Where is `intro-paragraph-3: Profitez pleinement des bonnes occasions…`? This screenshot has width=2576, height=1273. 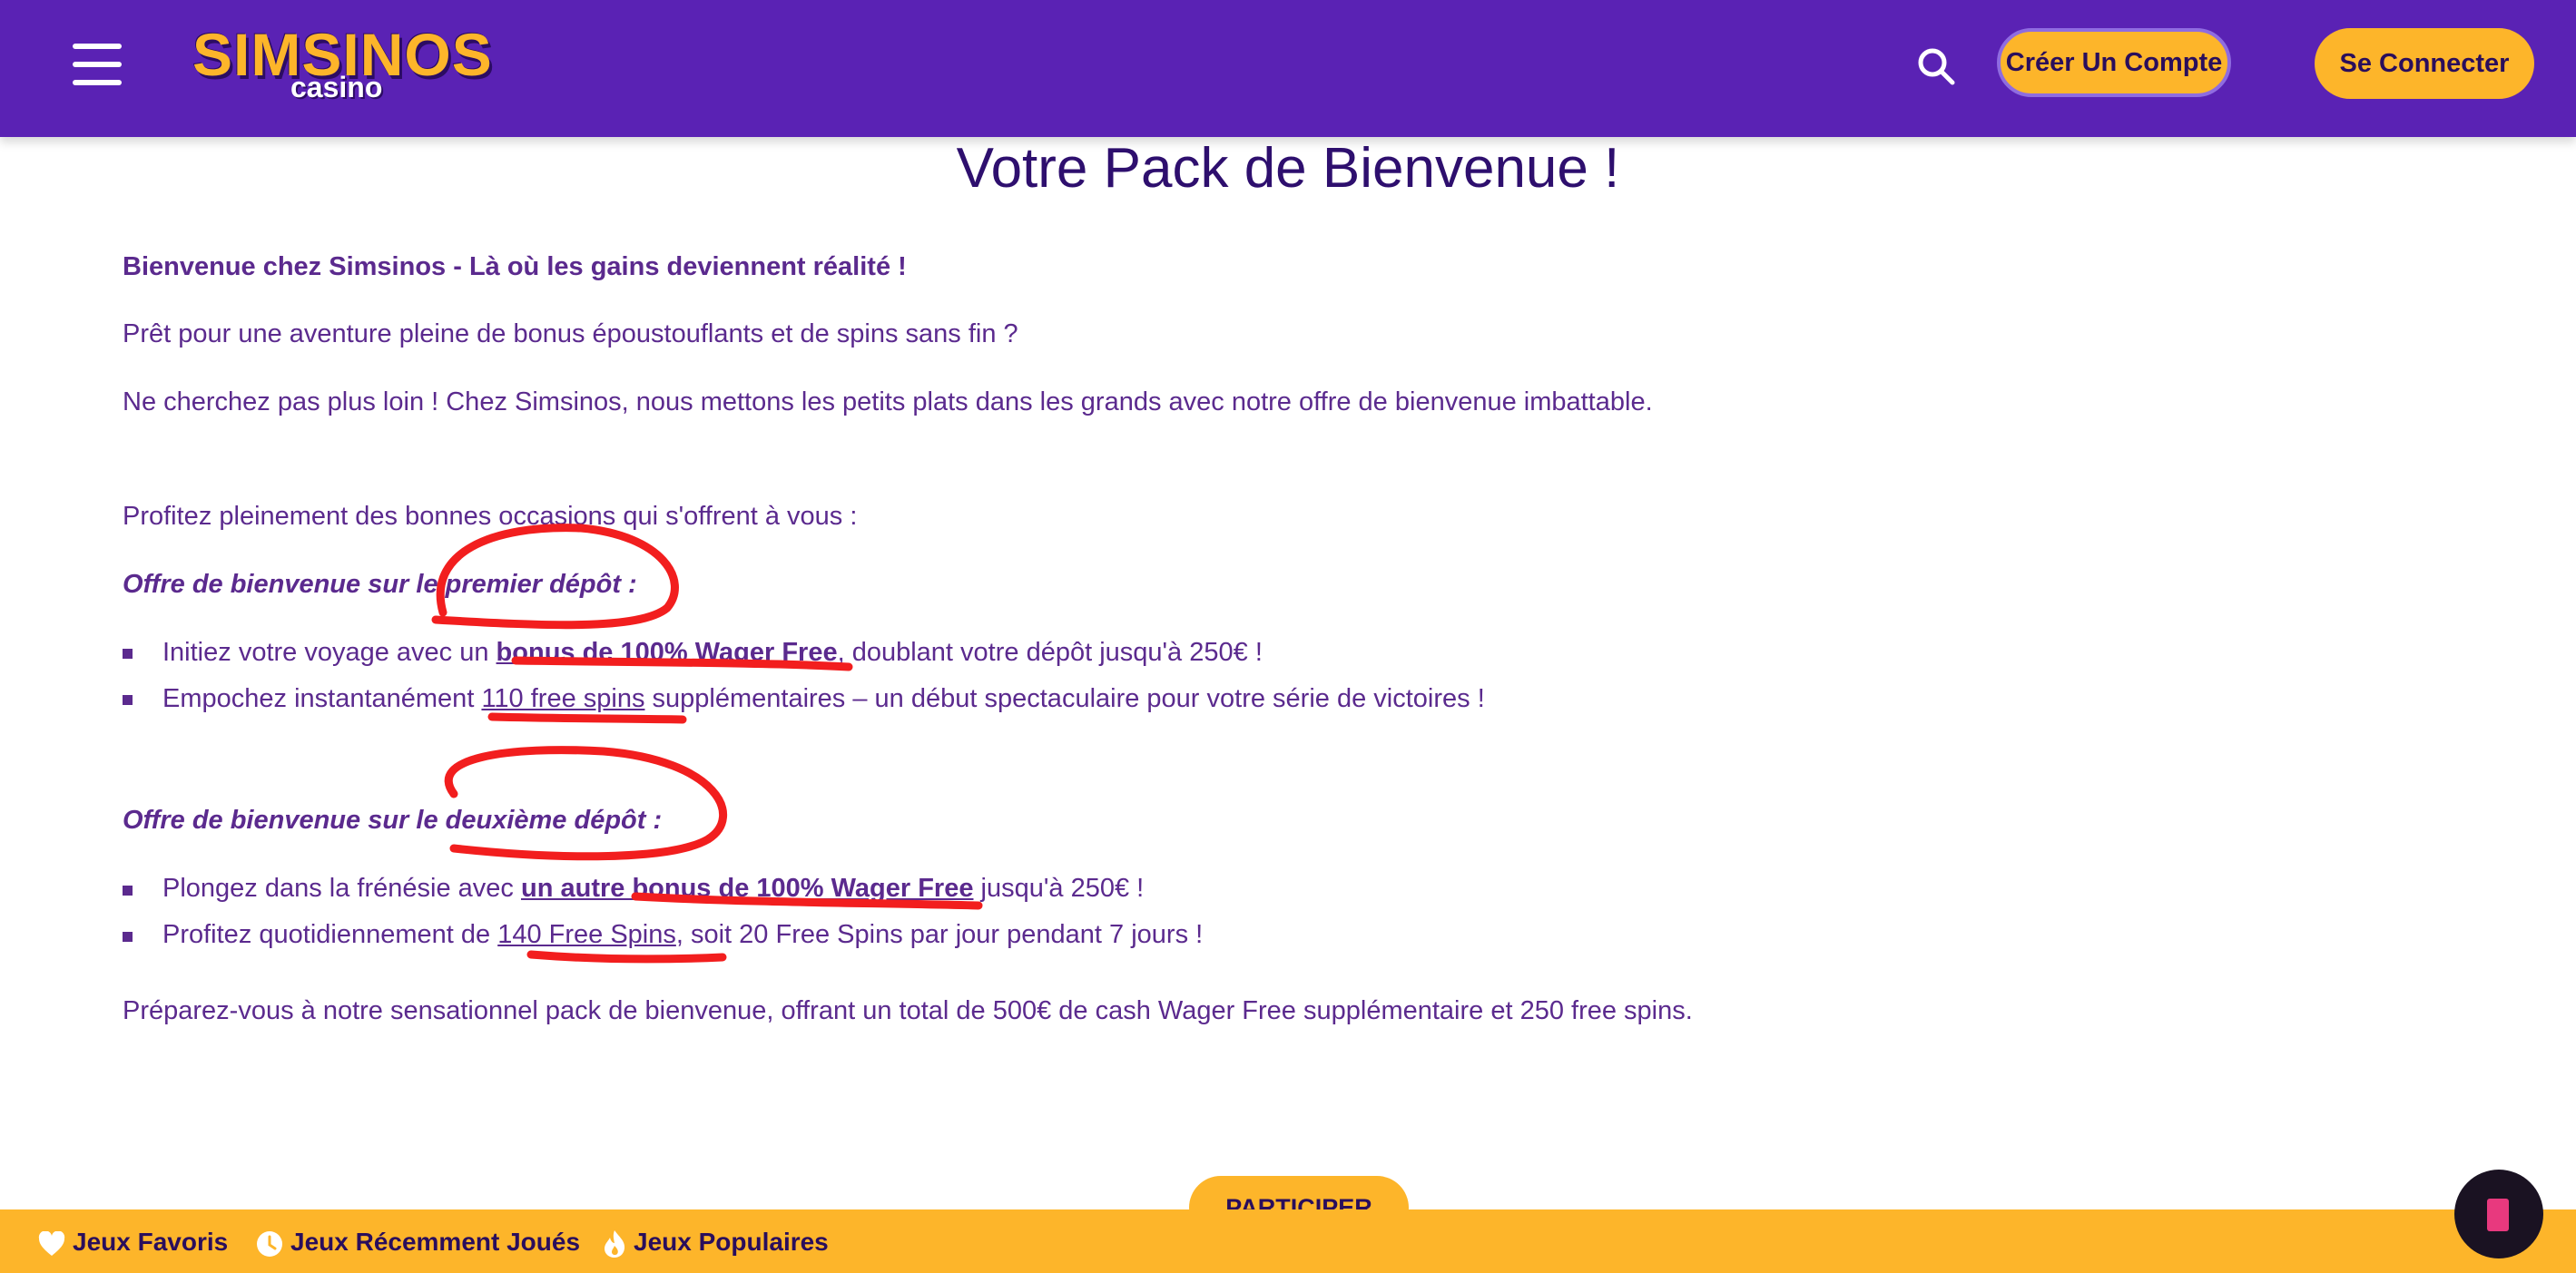
intro-paragraph-3: Profitez pleinement des bonnes occasions… is located at coordinates (490, 516).